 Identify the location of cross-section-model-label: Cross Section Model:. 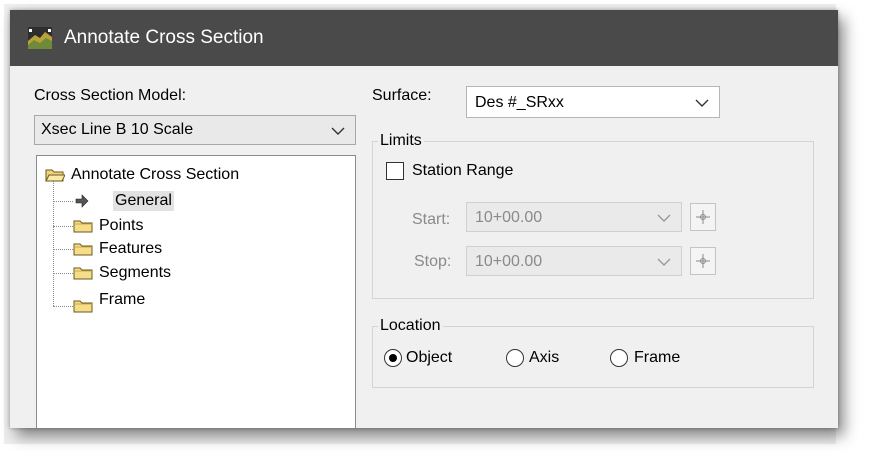
(110, 95).